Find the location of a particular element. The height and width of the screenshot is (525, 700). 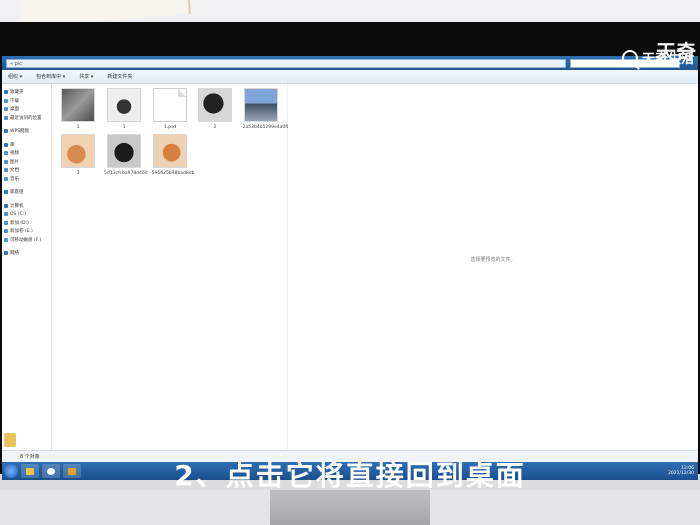

toolbar-item-1: 包含到库中 ▾ is located at coordinates (50, 76).